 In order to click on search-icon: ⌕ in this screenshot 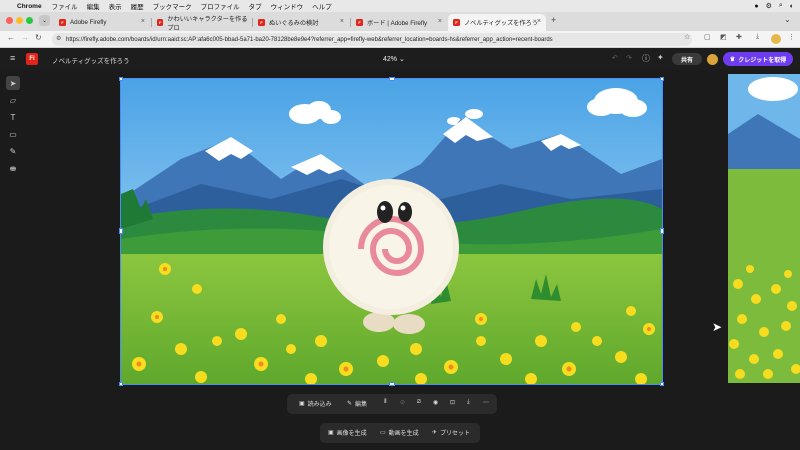, I will do `click(781, 6)`.